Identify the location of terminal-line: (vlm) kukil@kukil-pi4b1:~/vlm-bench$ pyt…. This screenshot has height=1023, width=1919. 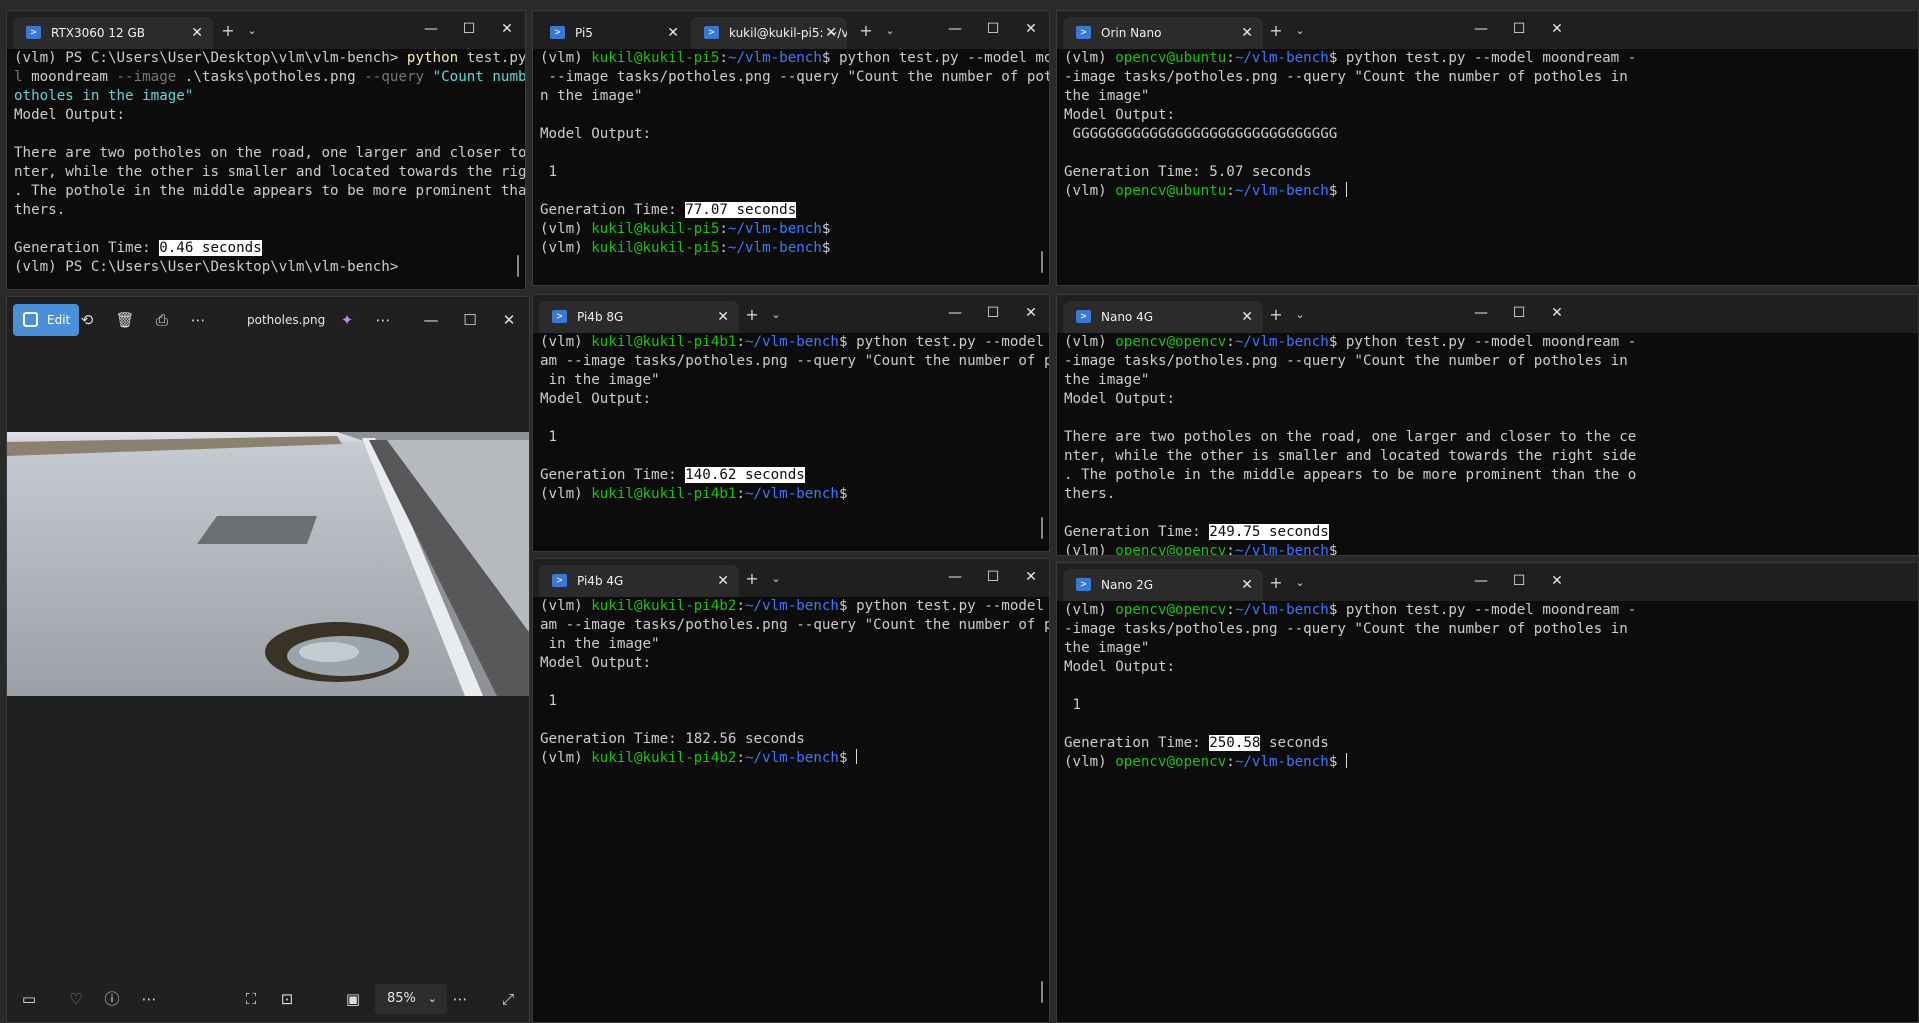
(792, 342).